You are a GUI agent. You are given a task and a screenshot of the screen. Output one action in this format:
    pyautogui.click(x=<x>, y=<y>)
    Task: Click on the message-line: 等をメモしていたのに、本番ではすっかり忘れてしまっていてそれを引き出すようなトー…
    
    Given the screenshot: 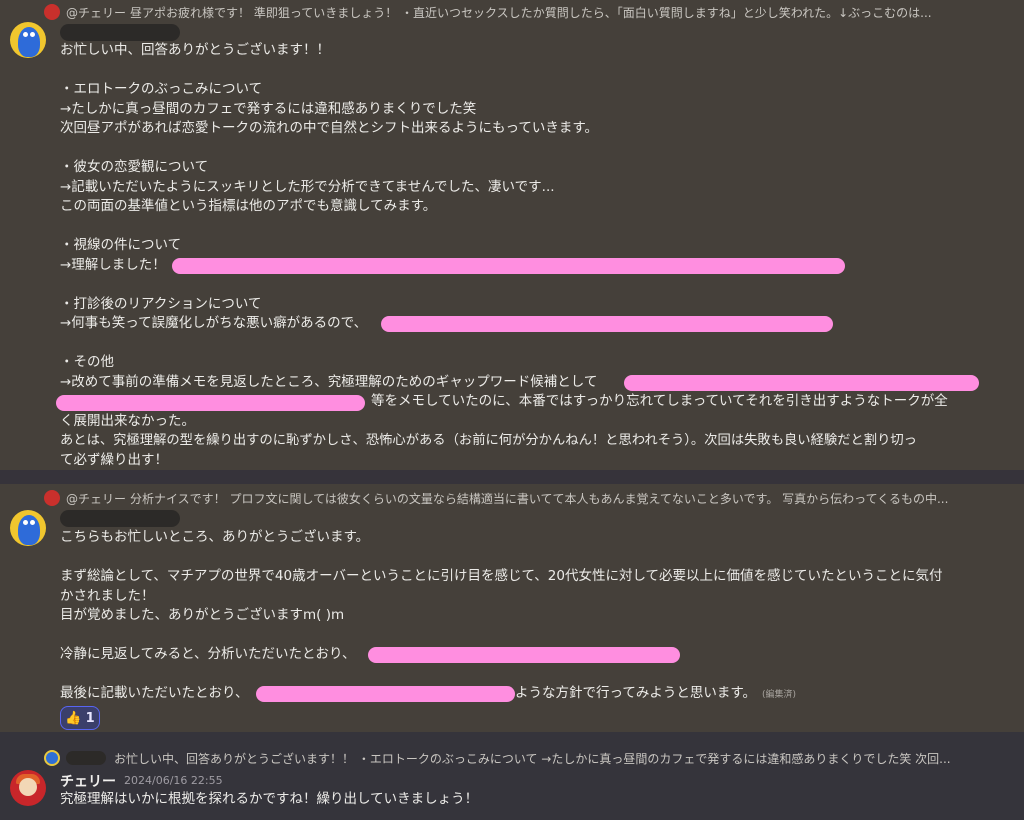 What is the action you would take?
    pyautogui.click(x=659, y=401)
    